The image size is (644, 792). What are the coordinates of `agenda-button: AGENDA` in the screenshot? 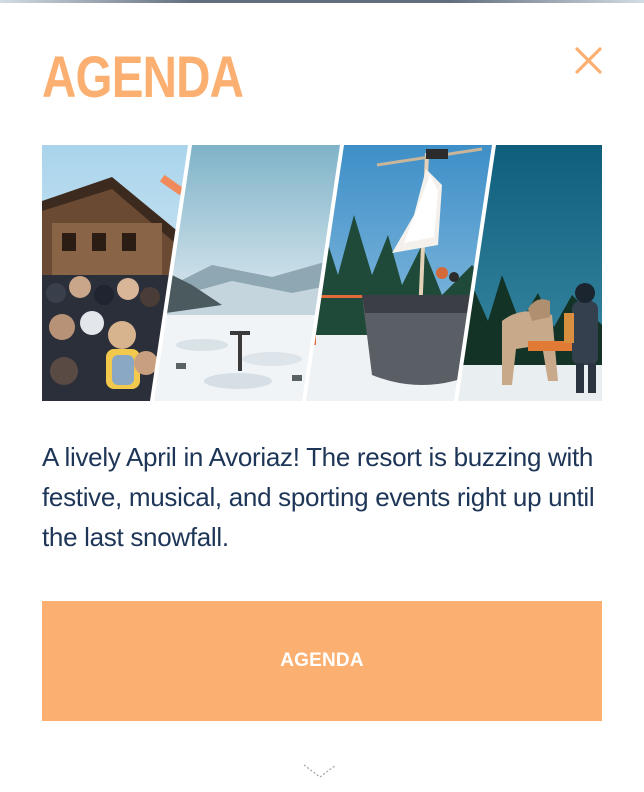 It's located at (322, 661).